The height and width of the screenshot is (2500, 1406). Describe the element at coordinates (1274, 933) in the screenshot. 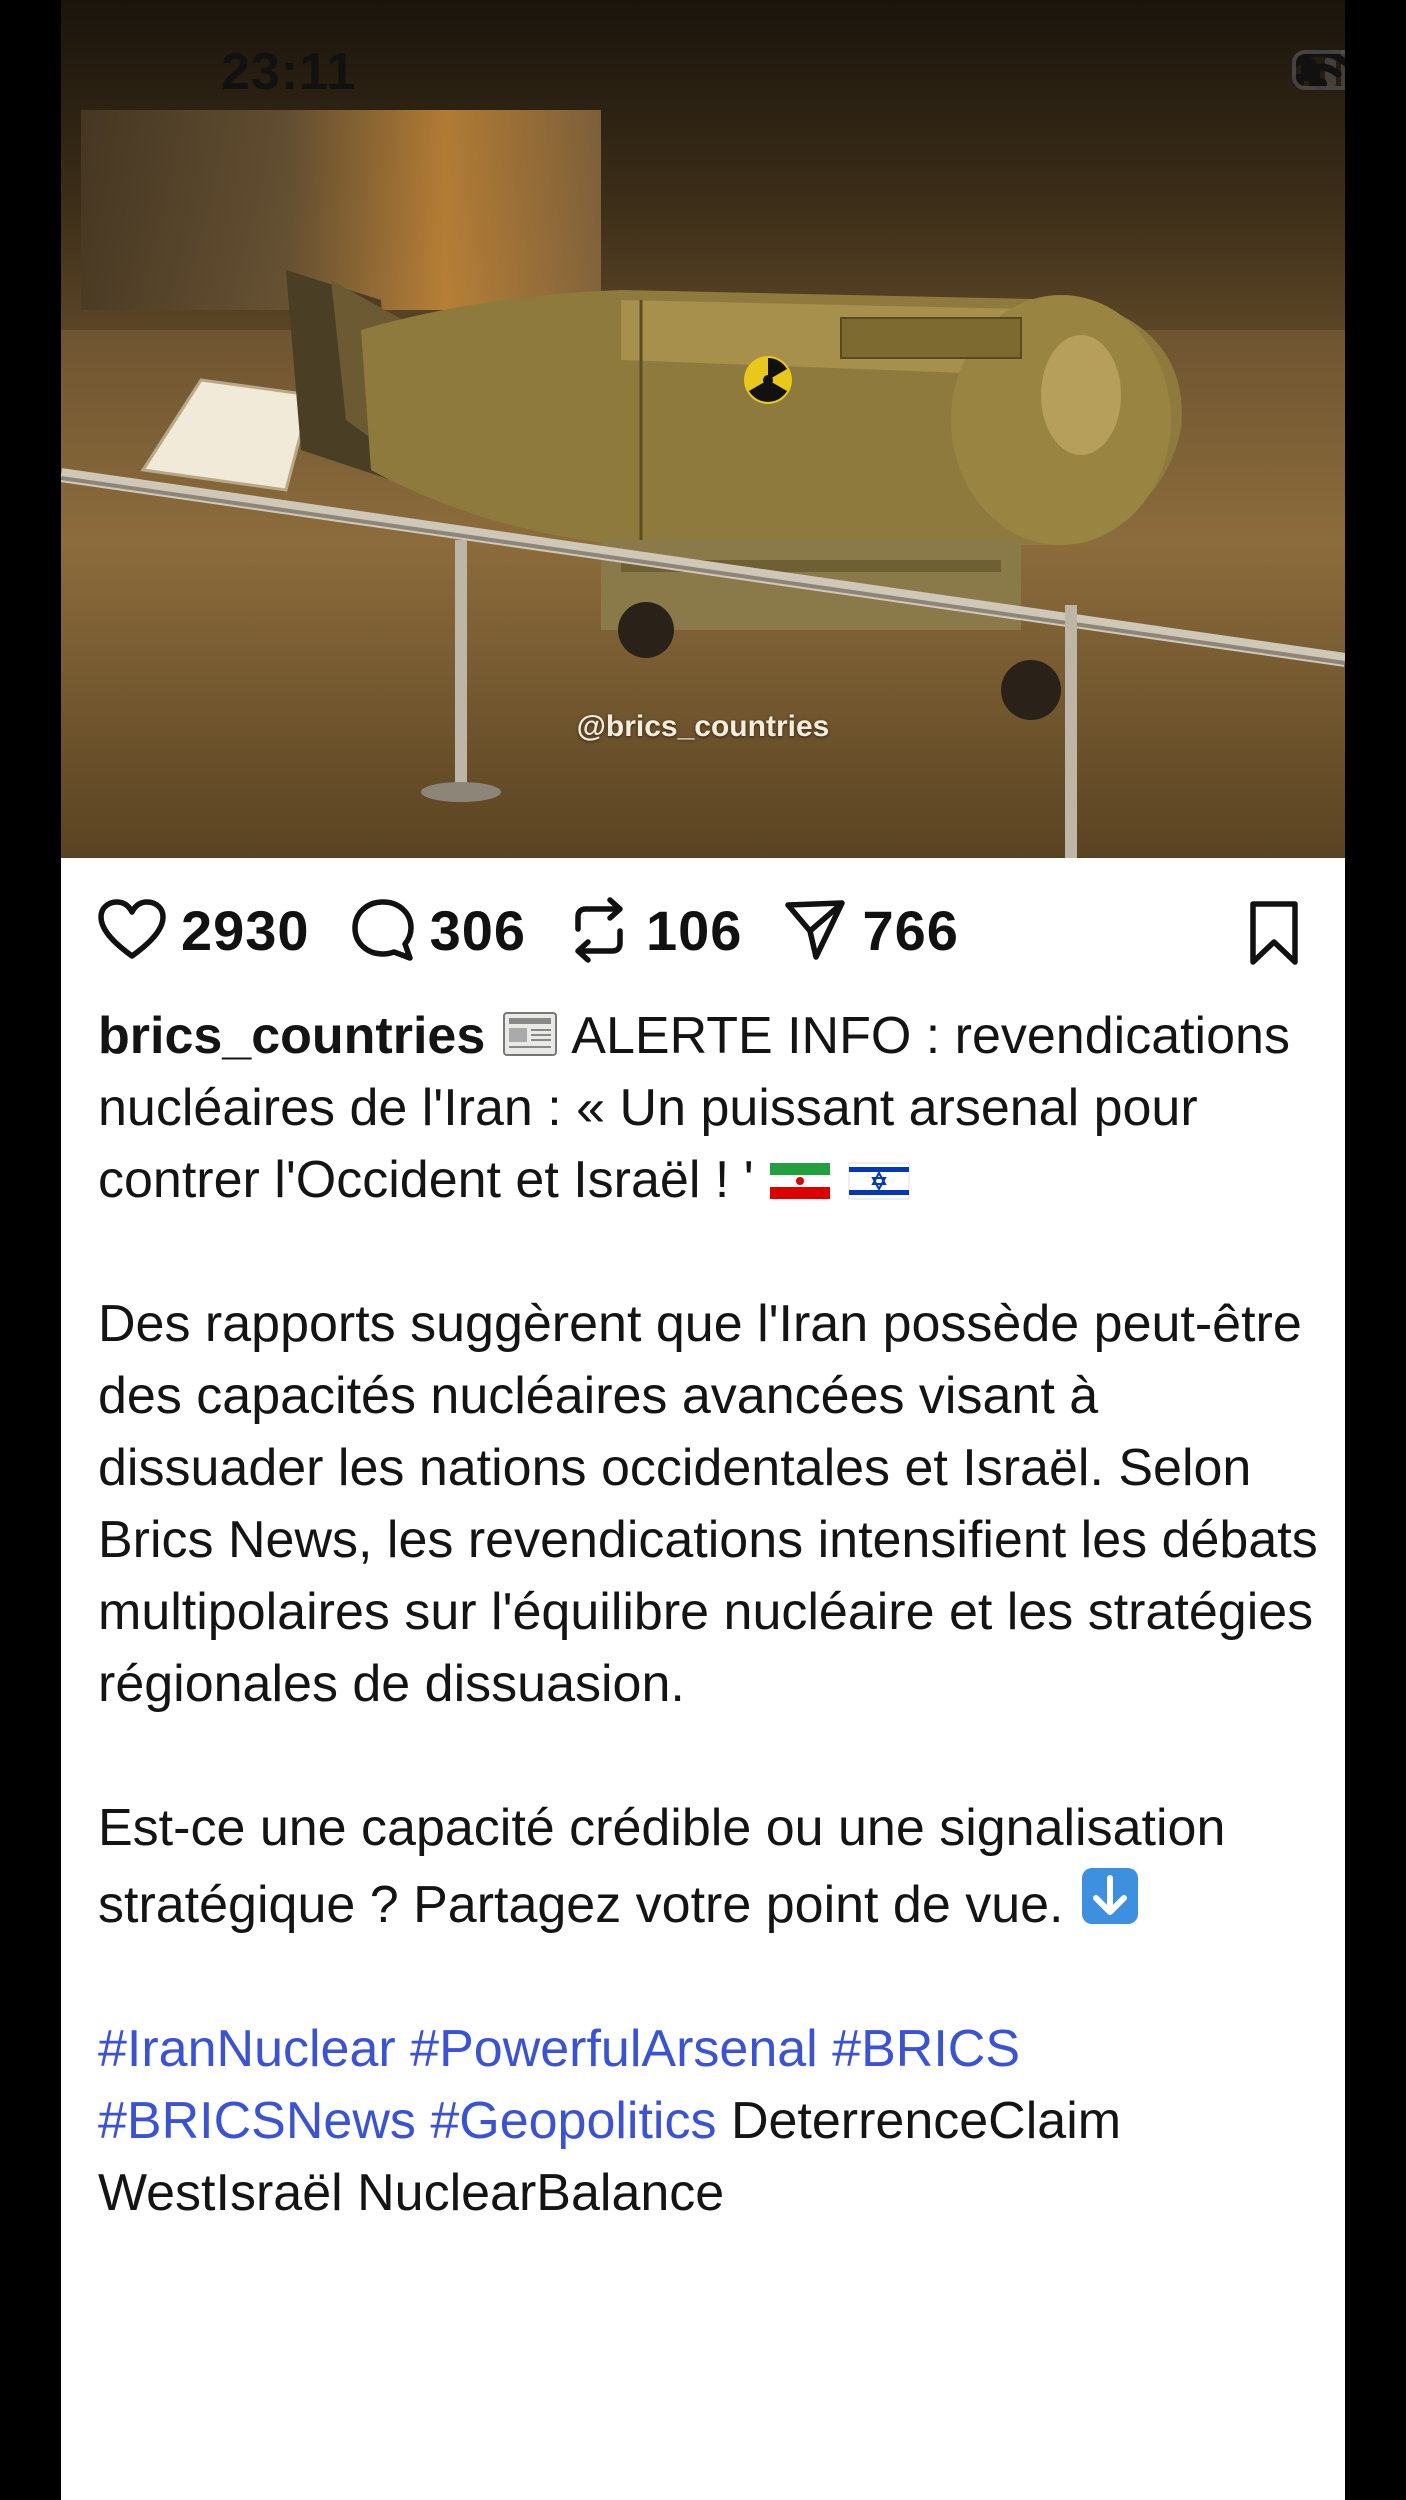

I see `bookmark-icon` at that location.